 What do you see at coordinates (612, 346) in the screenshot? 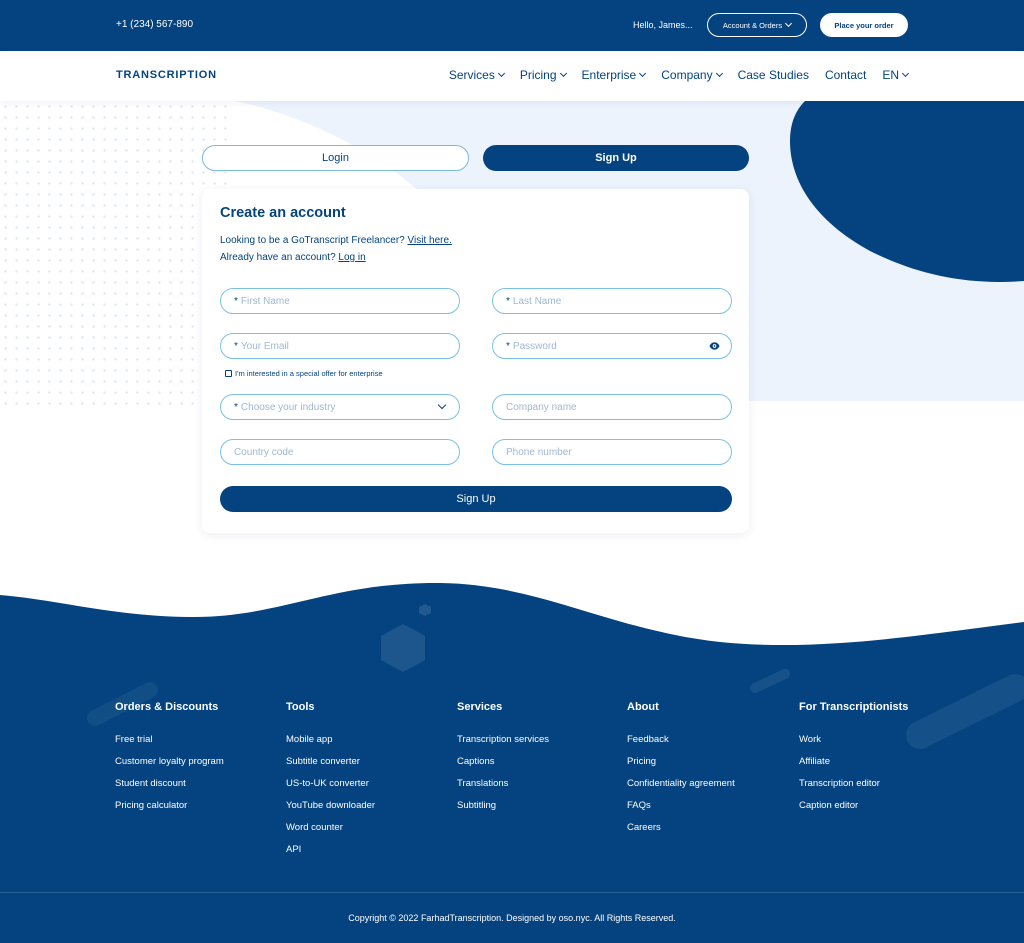
I see `password-field: * Password` at bounding box center [612, 346].